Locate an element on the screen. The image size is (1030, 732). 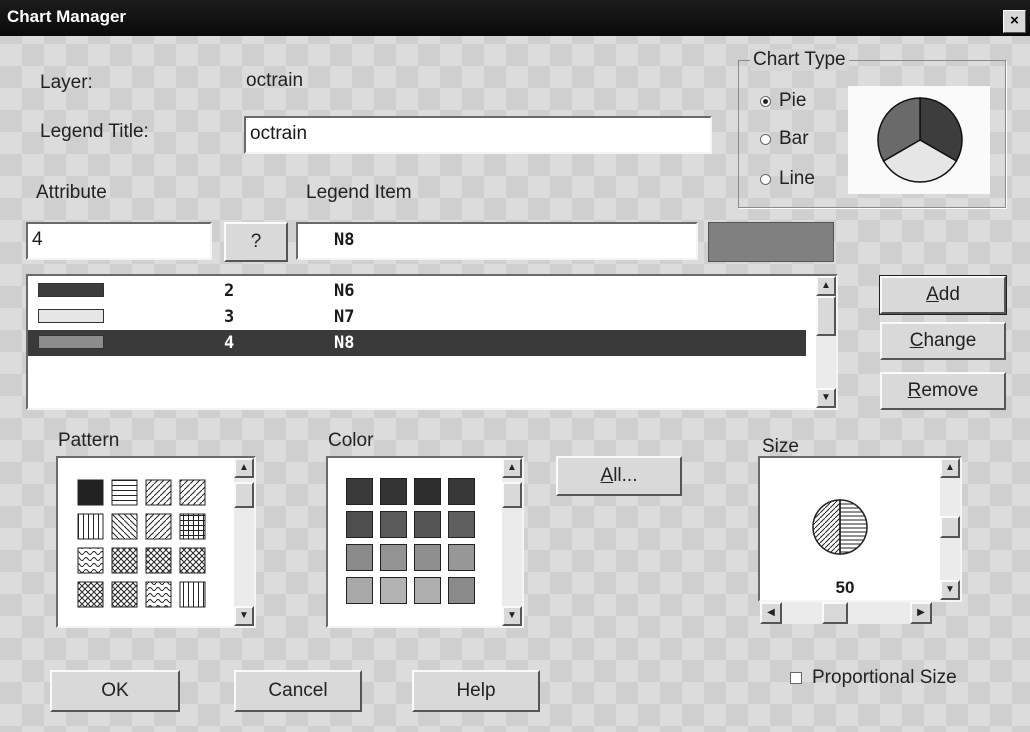
legend-item-input: N8 is located at coordinates (497, 241).